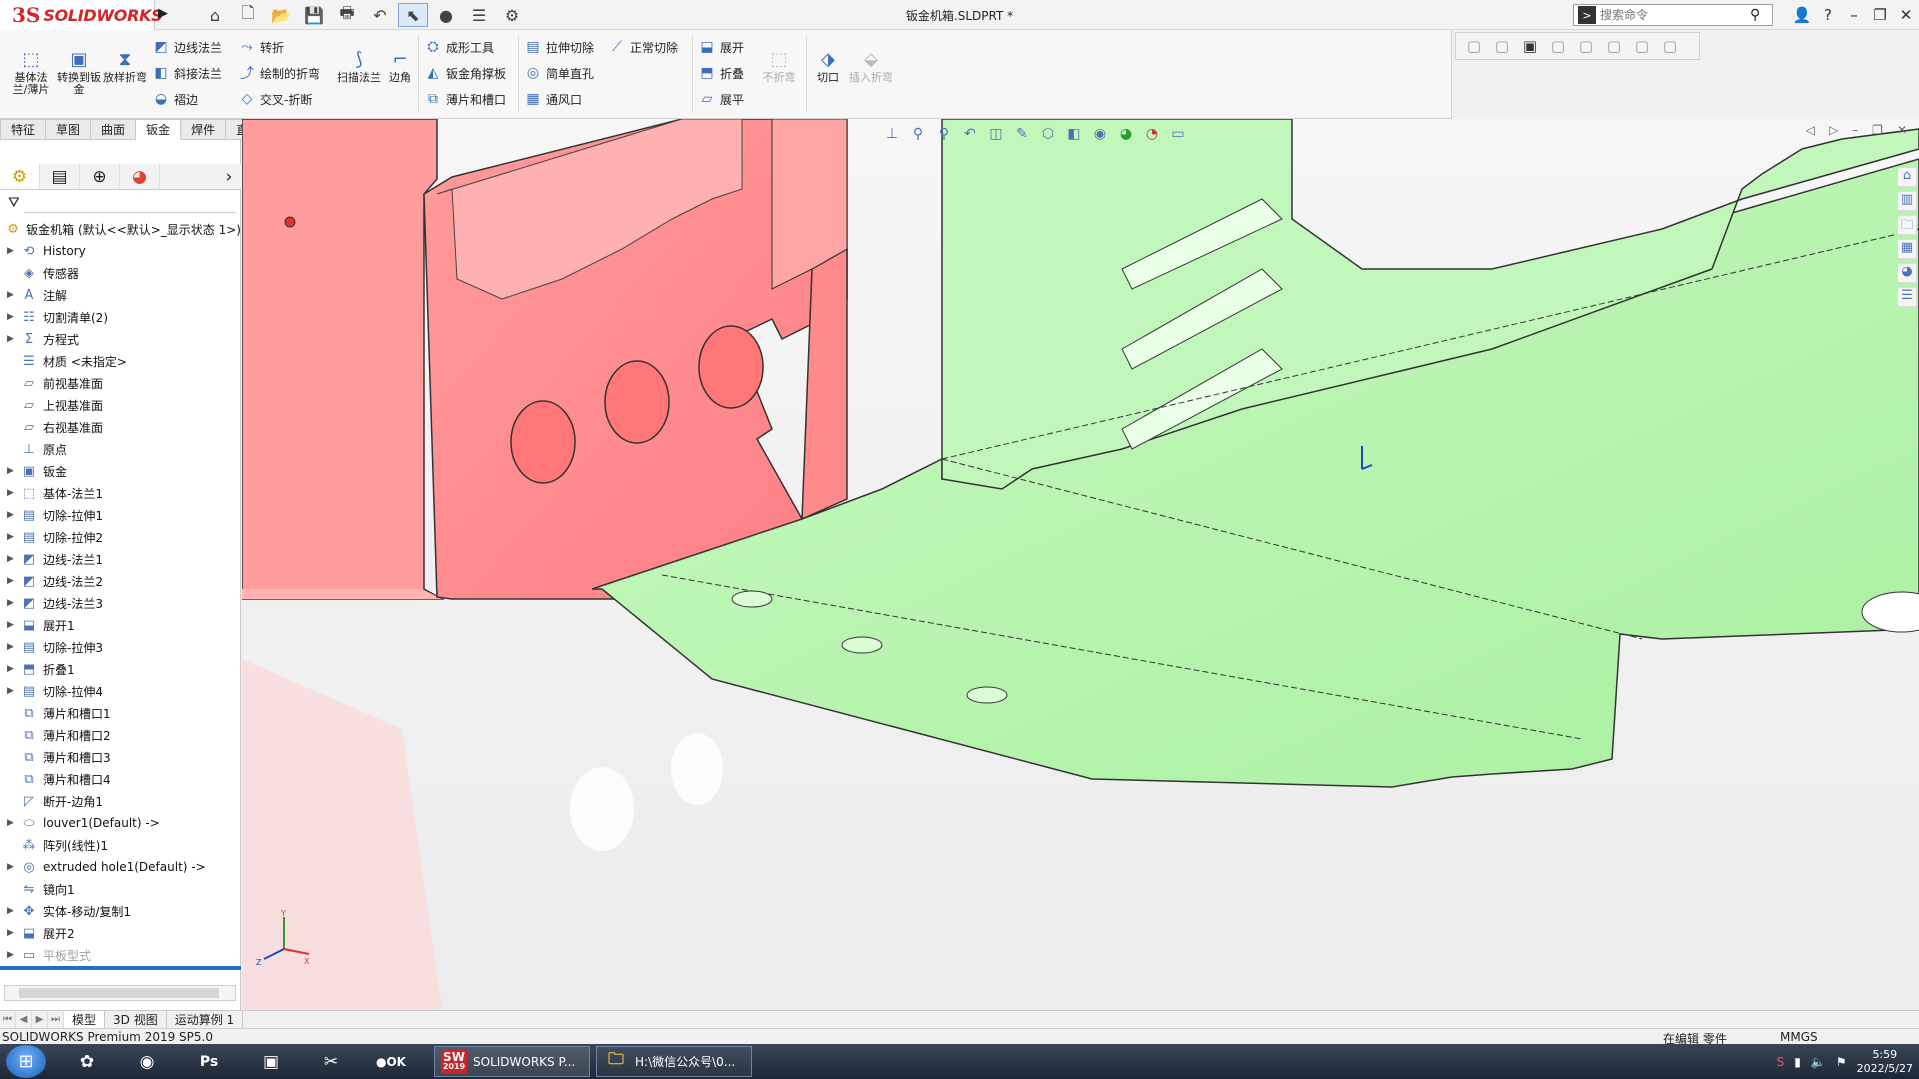 The height and width of the screenshot is (1079, 1919). Describe the element at coordinates (996, 134) in the screenshot. I see `section-view-icon: ◫` at that location.